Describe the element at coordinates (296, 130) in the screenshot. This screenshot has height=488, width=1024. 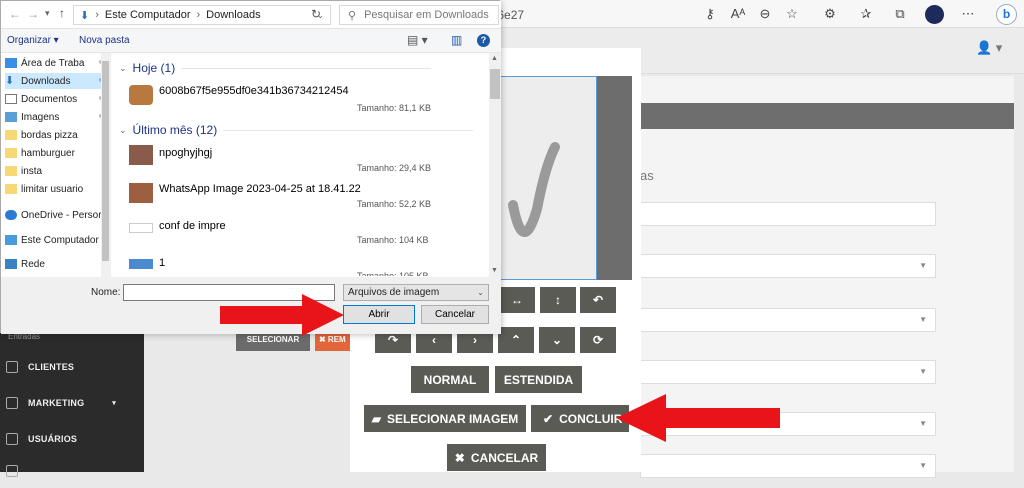
I see `group-header-last-month: ⌄ Último mês (12)` at that location.